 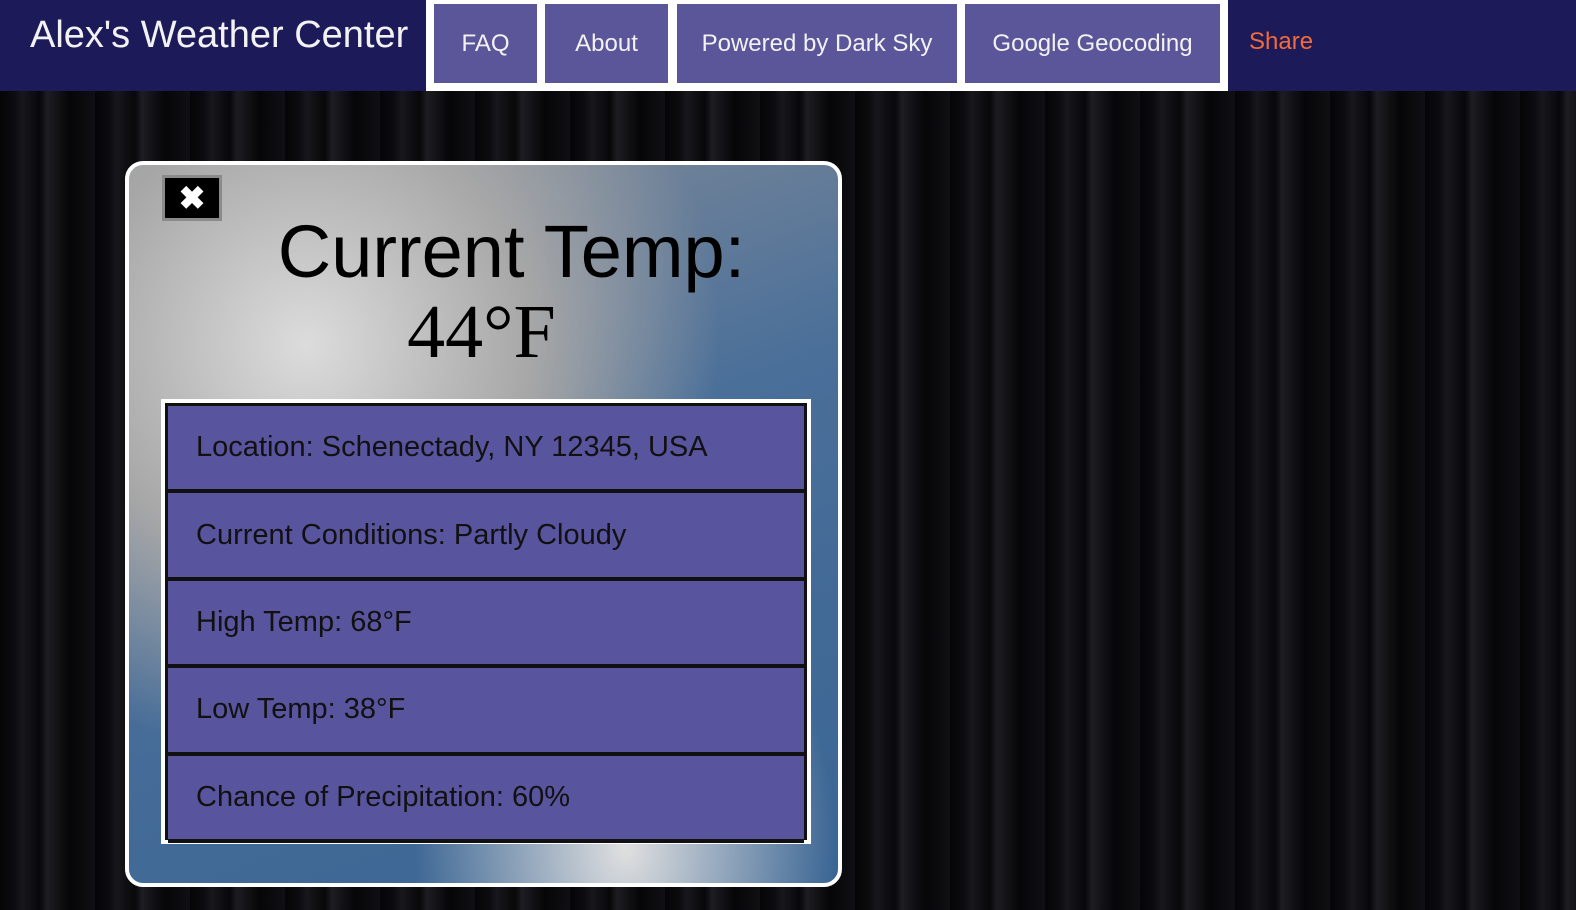 I want to click on google-geocoding-button: Google Geocoding, so click(x=1092, y=43).